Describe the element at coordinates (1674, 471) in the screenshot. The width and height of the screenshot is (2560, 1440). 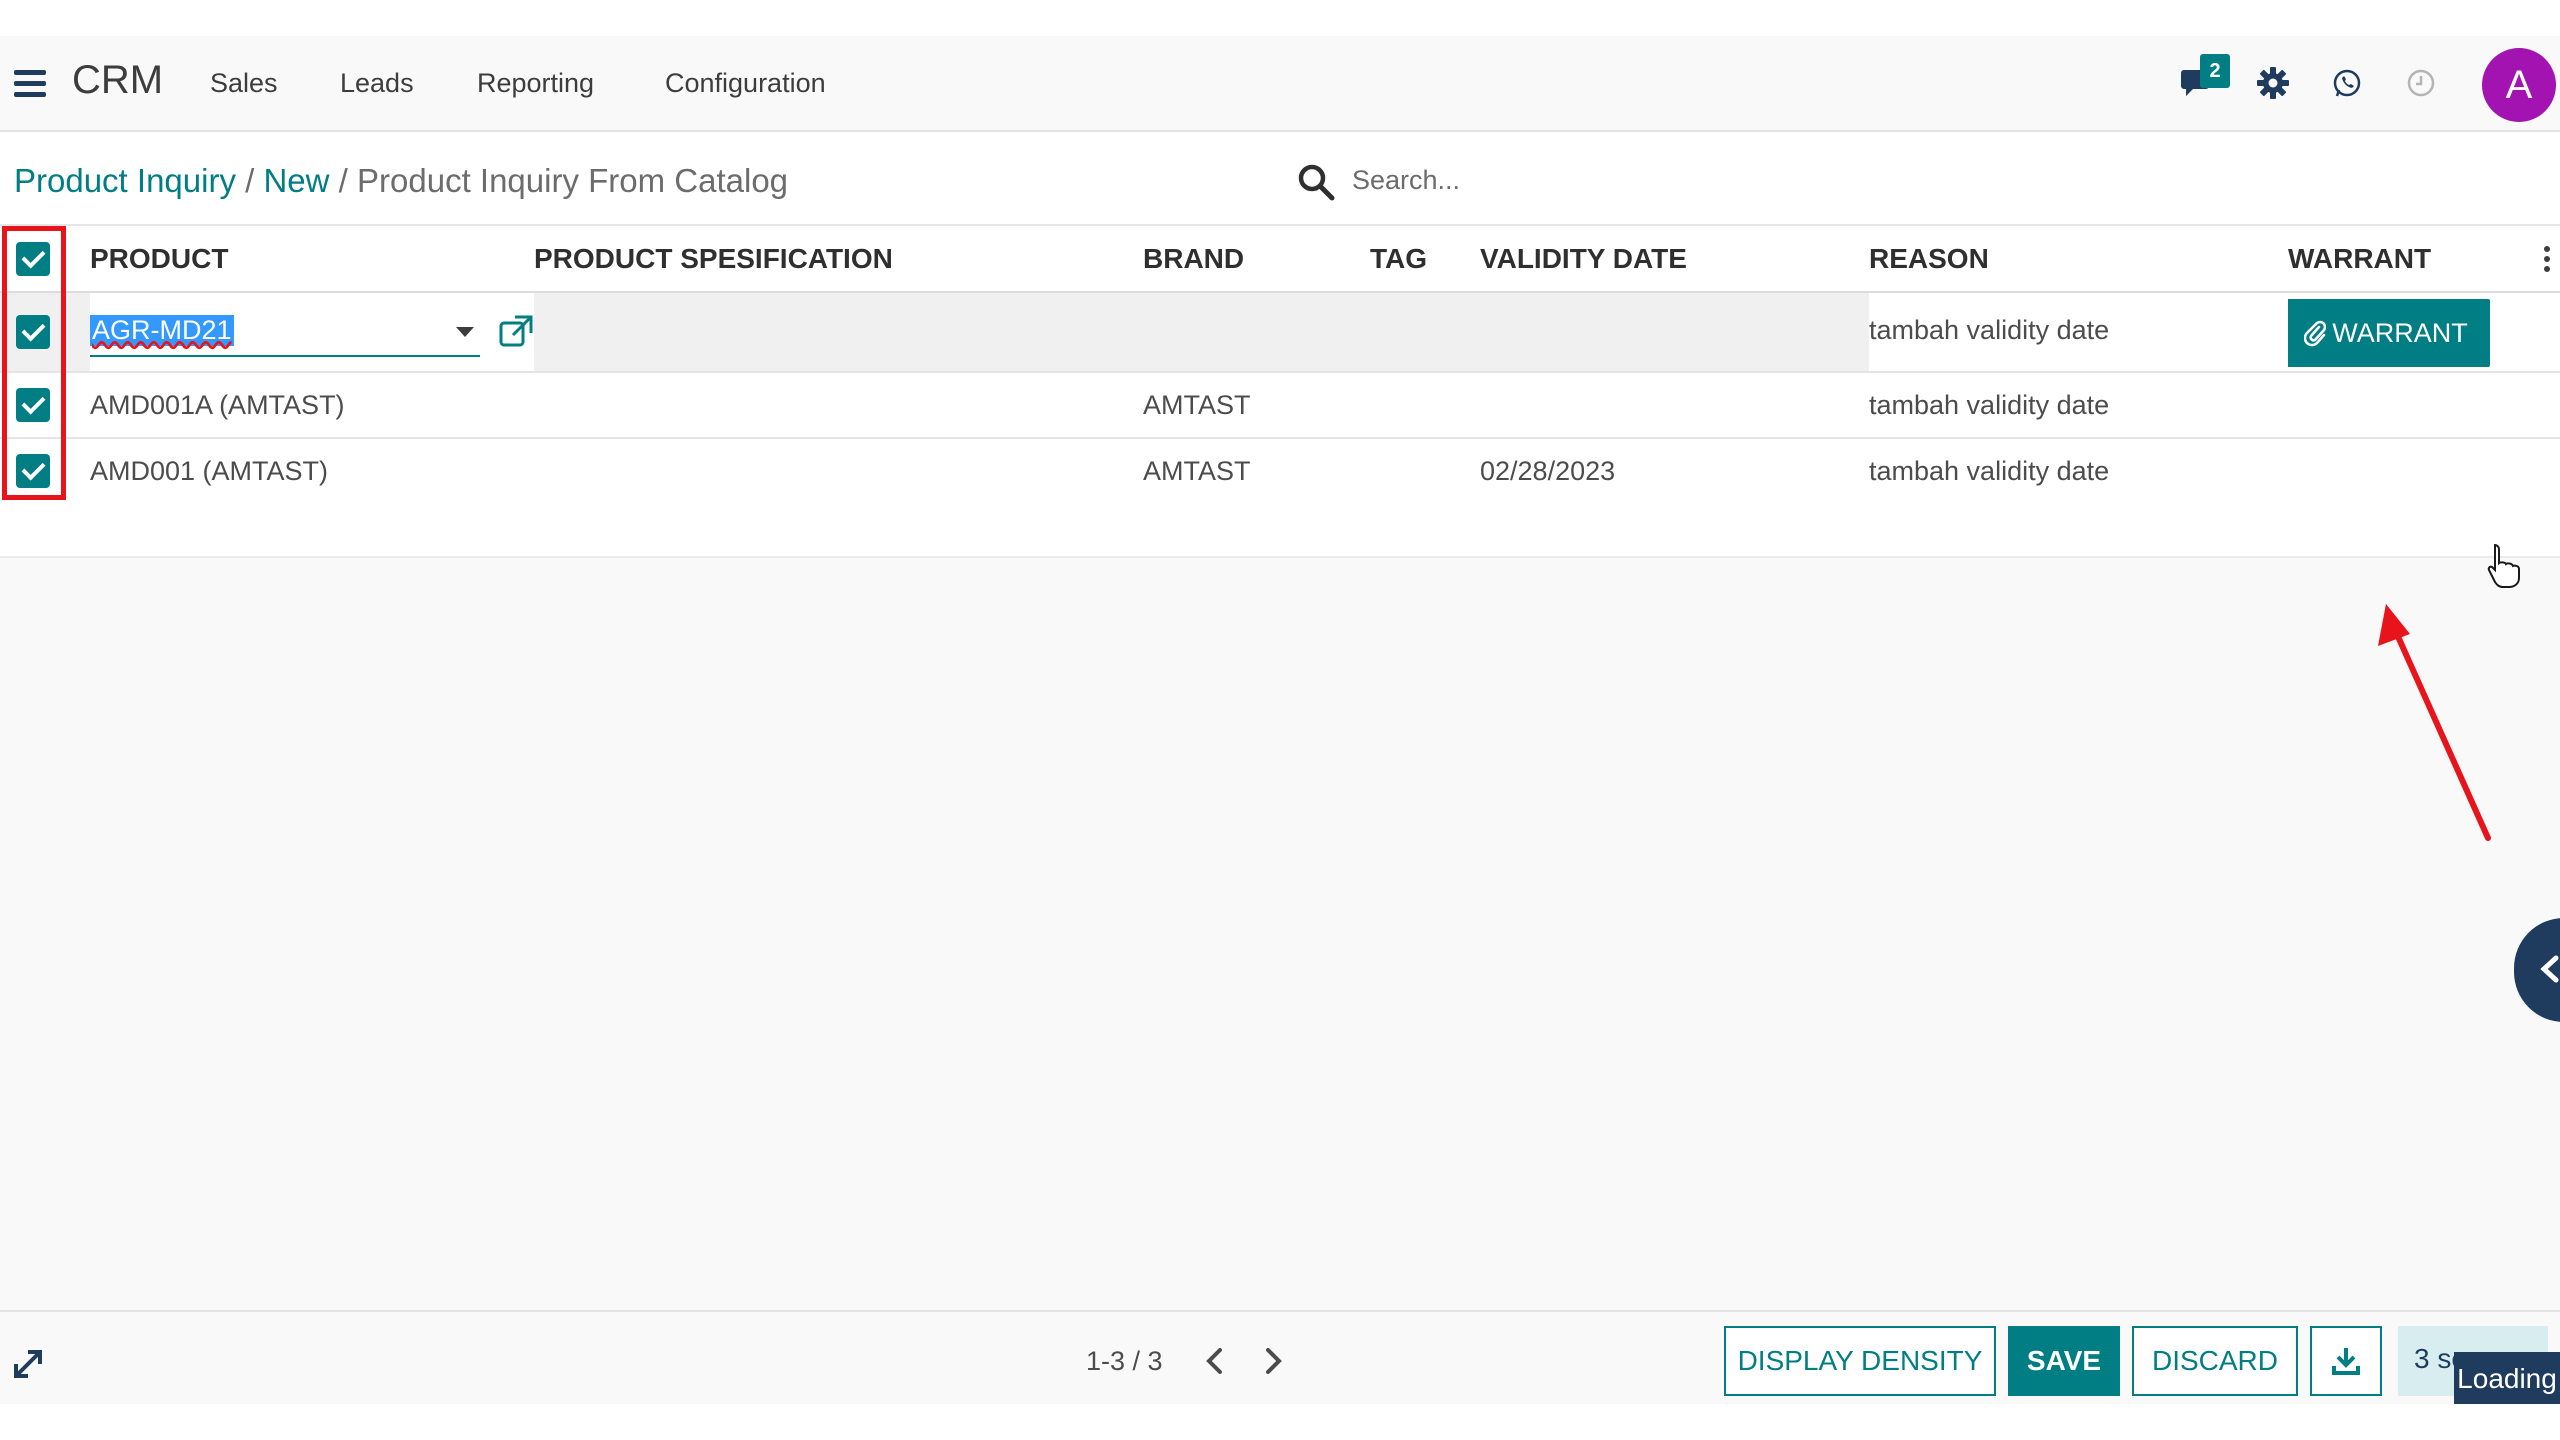
I see `validity-date-cell: 02/28/2023` at that location.